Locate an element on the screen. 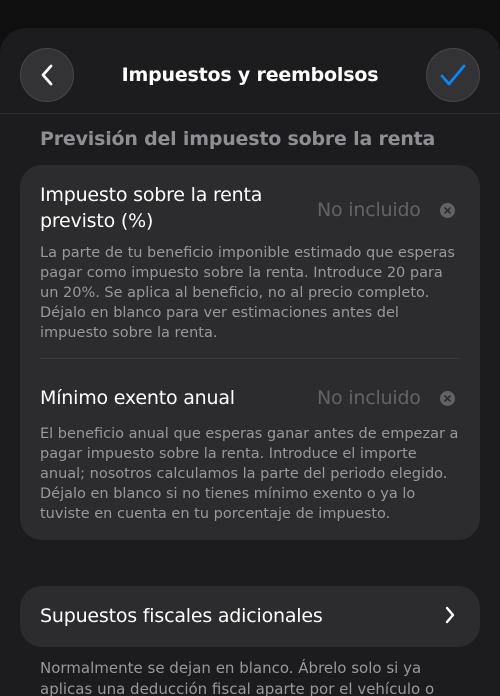 The image size is (500, 696). additional-tax-assumptions-label: Supuestos fiscales adicionales is located at coordinates (181, 616).